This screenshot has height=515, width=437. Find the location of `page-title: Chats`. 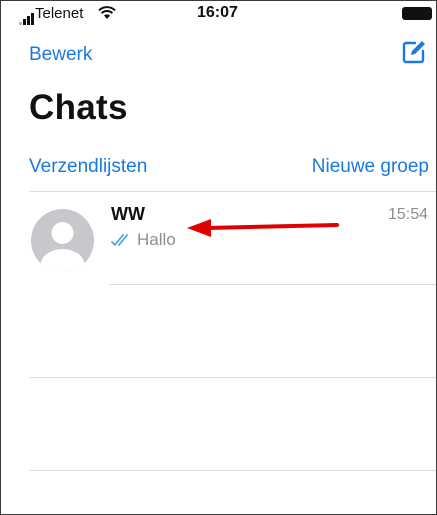

page-title: Chats is located at coordinates (78, 107).